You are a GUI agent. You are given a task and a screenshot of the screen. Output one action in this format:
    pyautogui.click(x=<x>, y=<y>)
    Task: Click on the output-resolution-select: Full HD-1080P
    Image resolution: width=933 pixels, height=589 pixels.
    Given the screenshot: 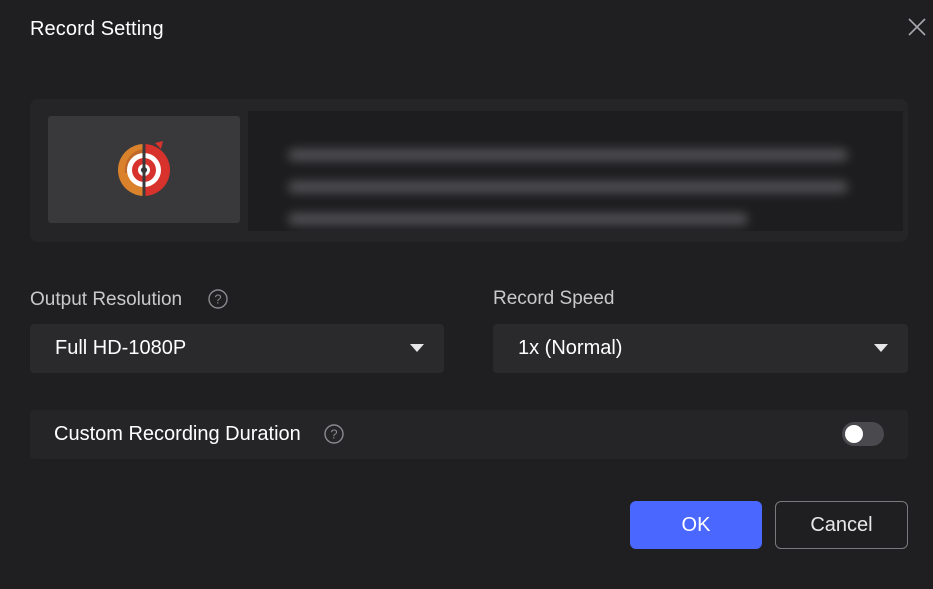 What is the action you would take?
    pyautogui.click(x=237, y=348)
    